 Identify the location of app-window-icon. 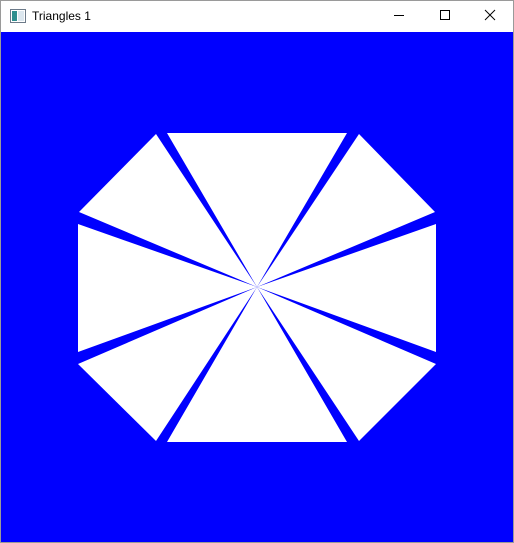
(18, 16).